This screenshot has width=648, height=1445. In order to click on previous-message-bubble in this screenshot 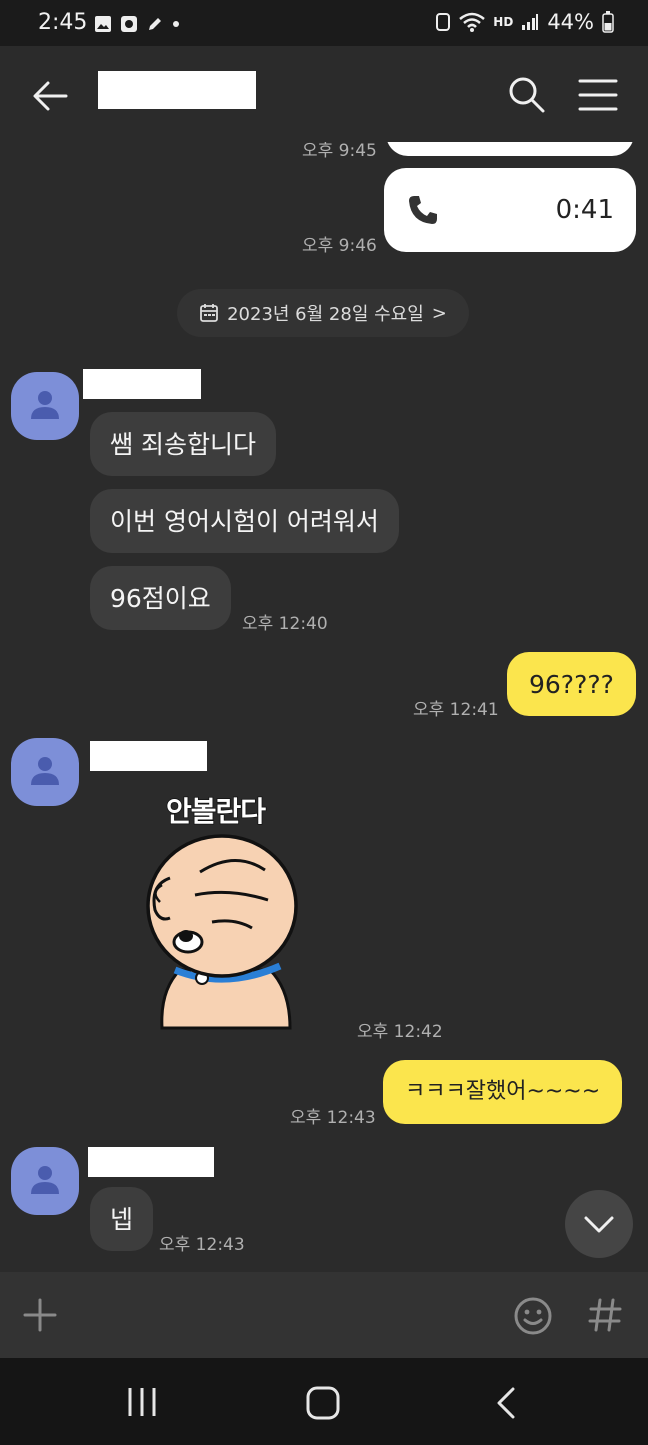, I will do `click(510, 149)`.